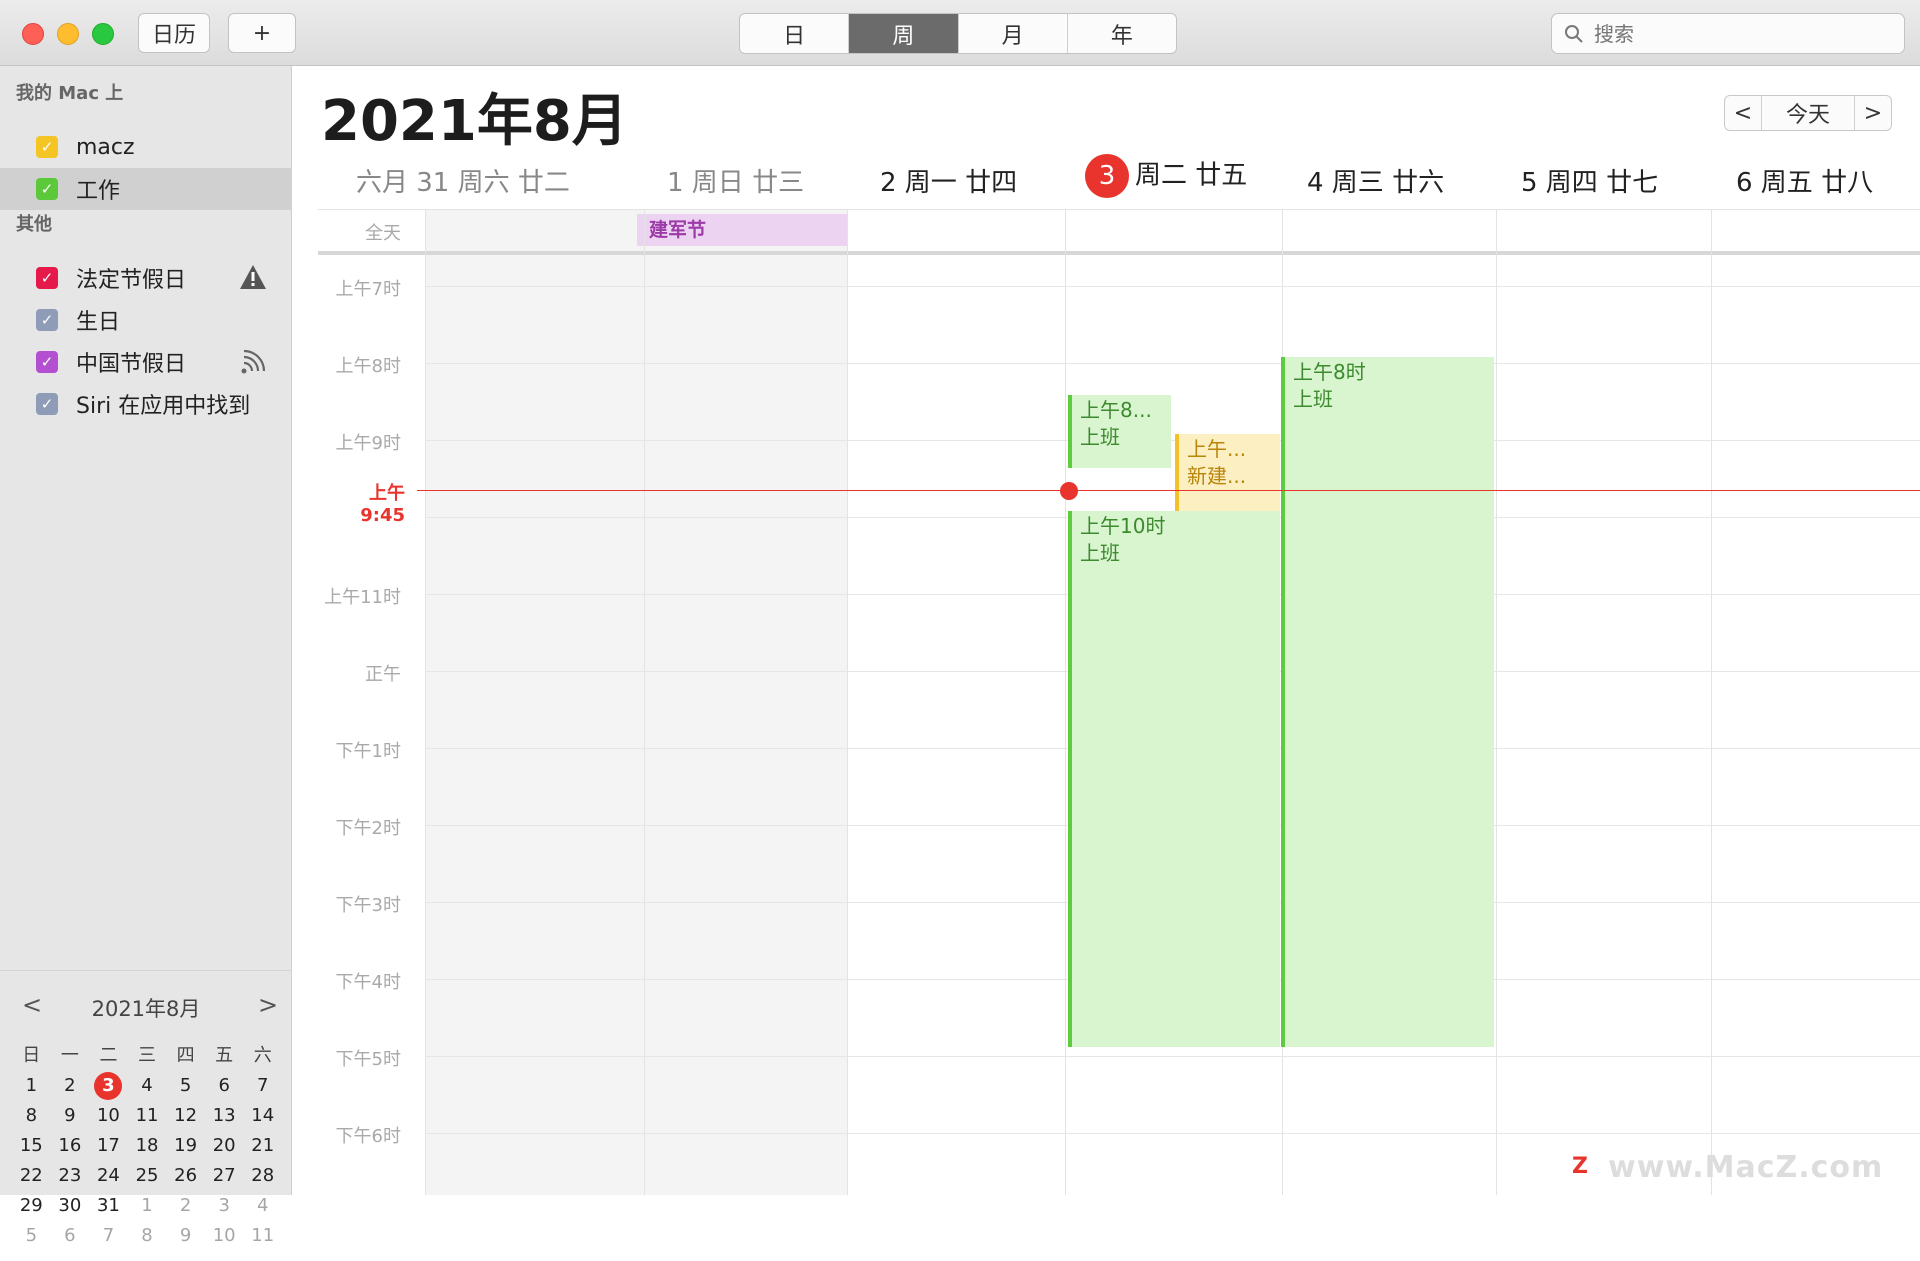 The image size is (1920, 1261). Describe the element at coordinates (108, 1176) in the screenshot. I see `mini-day: 24` at that location.